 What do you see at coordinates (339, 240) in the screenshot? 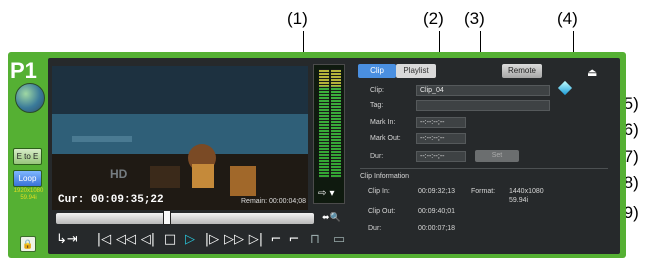
I see `save-clip-icon: ▭` at bounding box center [339, 240].